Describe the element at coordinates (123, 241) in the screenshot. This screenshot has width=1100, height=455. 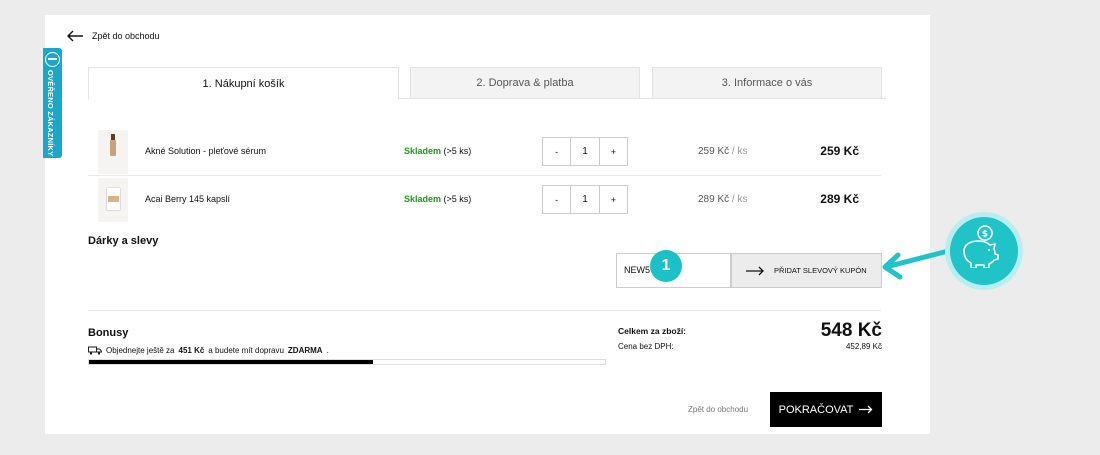
I see `gifts-section-title: Dárky a slevy` at that location.